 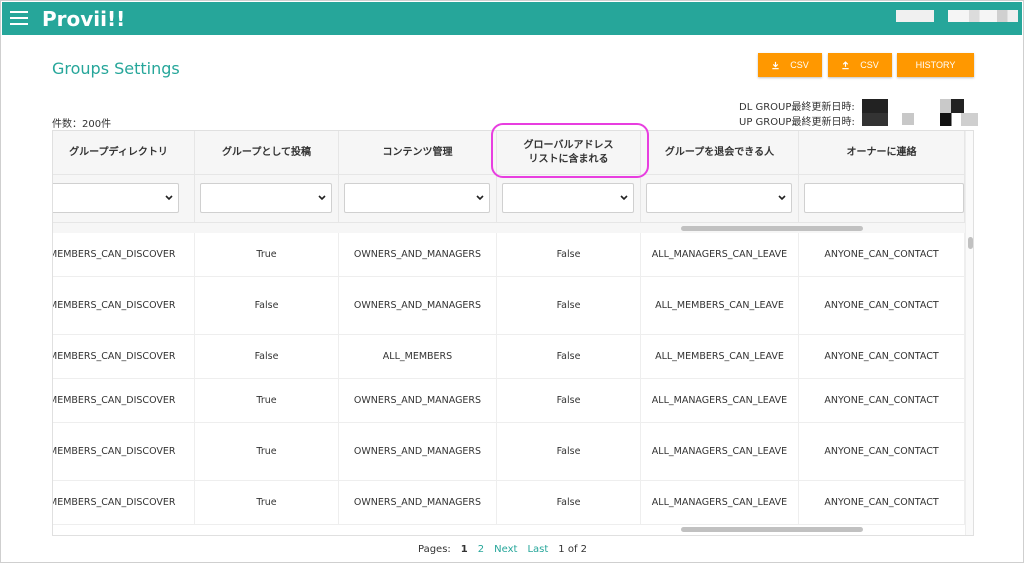 What do you see at coordinates (267, 153) in the screenshot?
I see `column-header-post-as-group: グループとして投稿` at bounding box center [267, 153].